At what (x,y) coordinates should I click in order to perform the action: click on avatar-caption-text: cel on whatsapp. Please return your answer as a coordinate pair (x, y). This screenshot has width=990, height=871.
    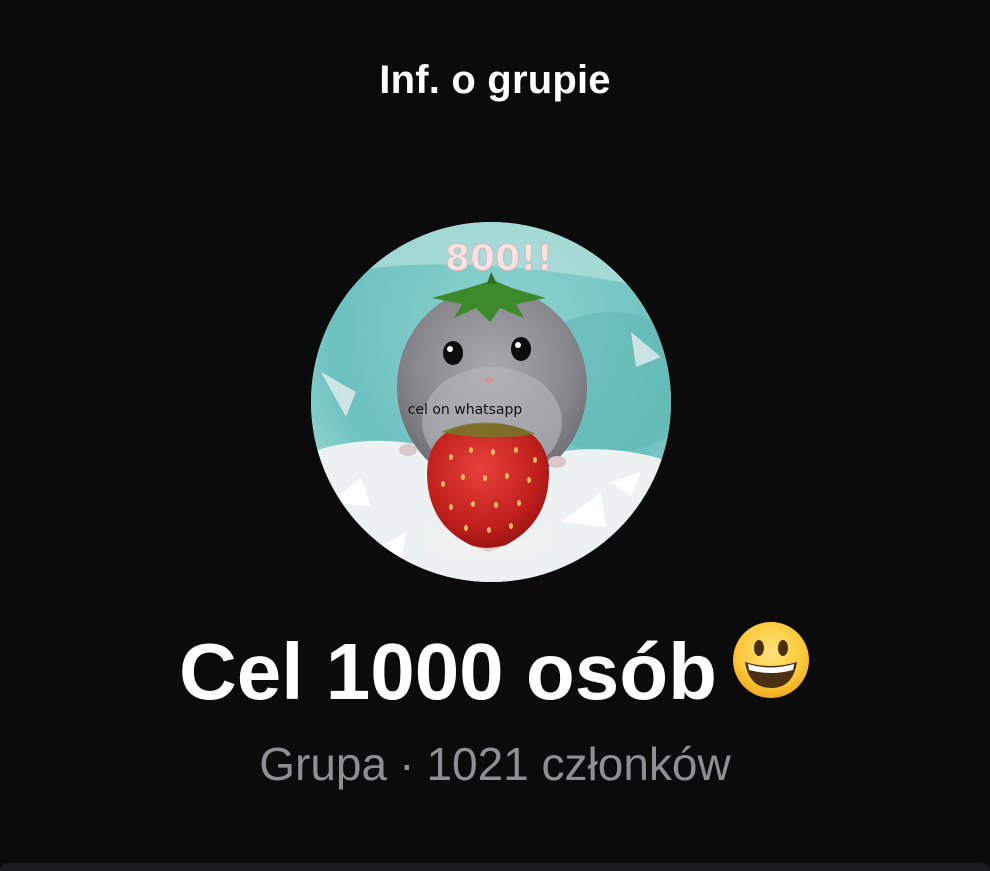
    Looking at the image, I should click on (465, 410).